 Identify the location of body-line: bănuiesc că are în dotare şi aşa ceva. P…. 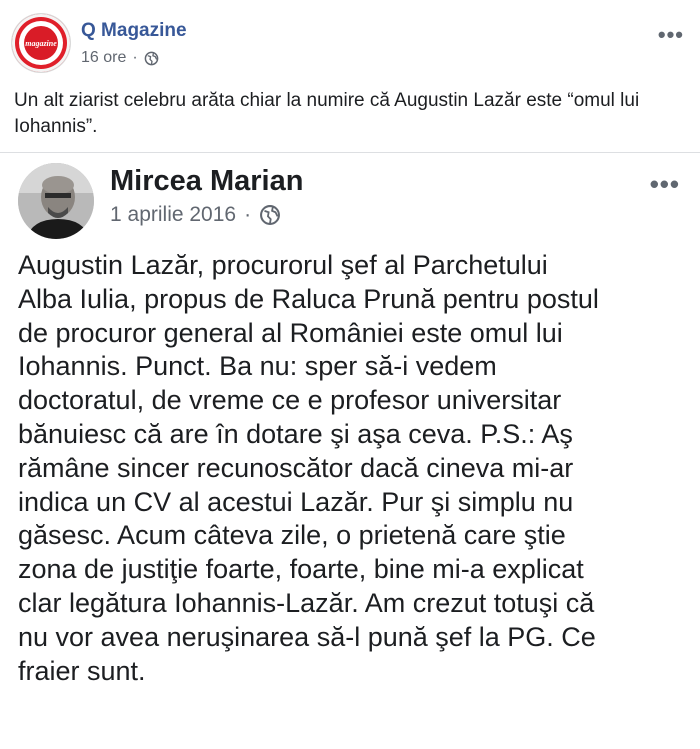
(295, 433).